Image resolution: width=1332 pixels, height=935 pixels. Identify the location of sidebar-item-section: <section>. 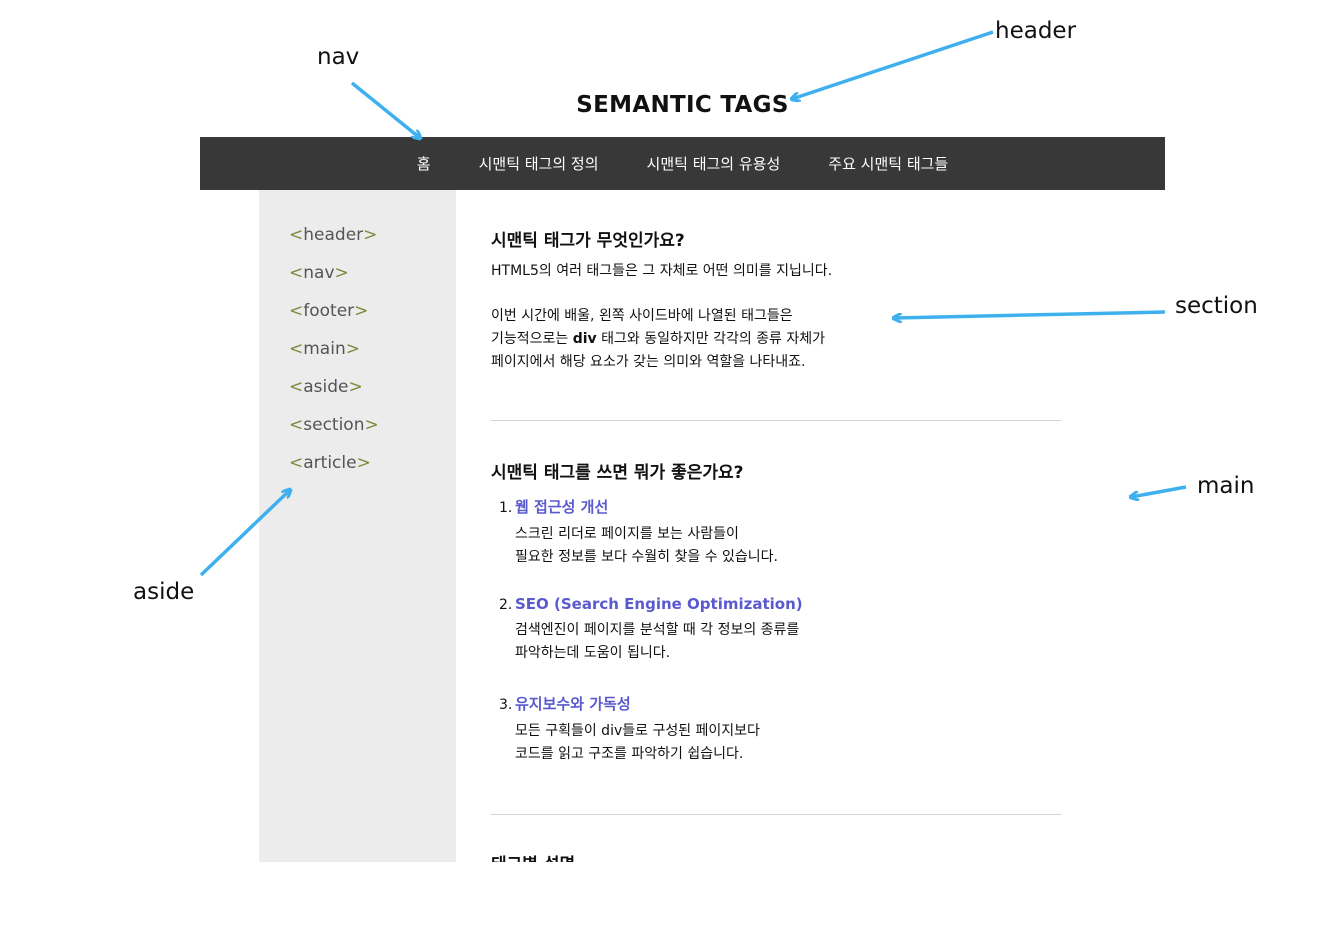
(334, 425).